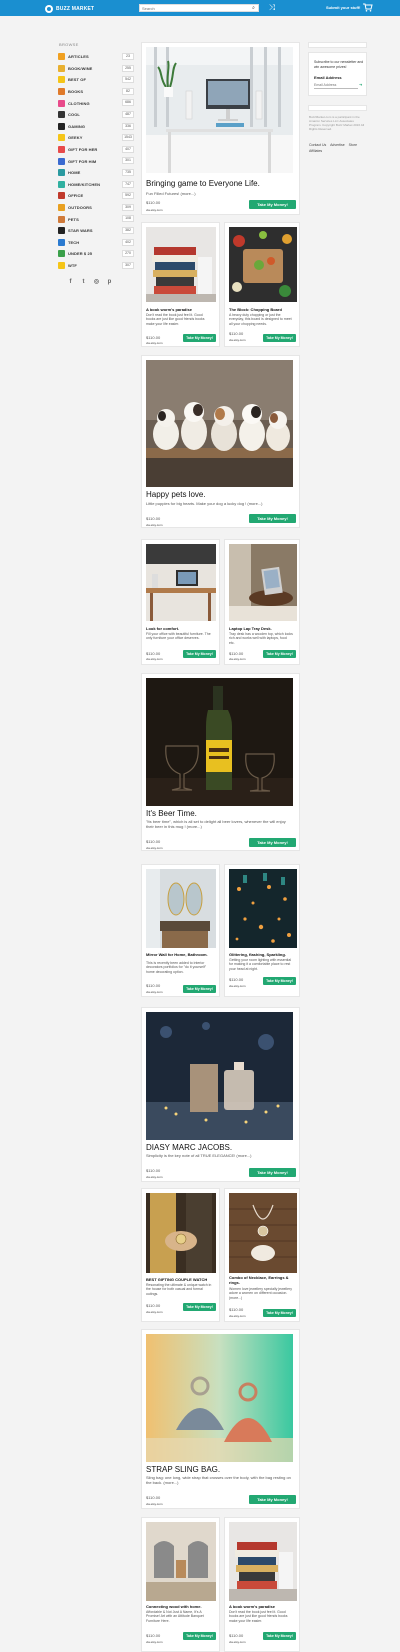  I want to click on sidebar-item-star-wars: STAR WARS 382, so click(96, 231).